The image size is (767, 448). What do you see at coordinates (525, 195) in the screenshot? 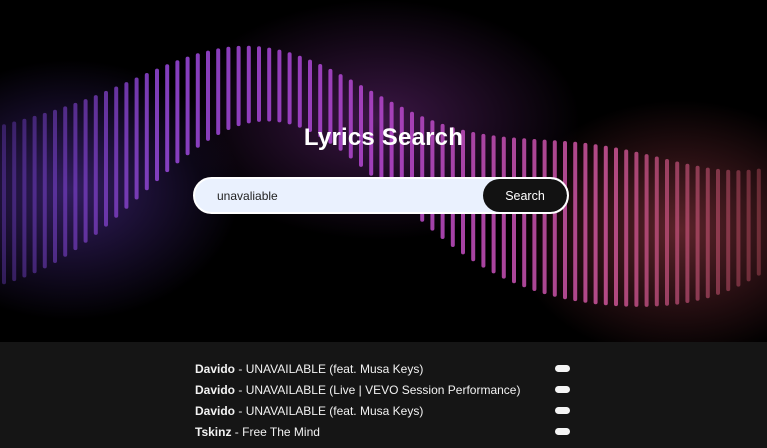
I see `search-button: Search` at bounding box center [525, 195].